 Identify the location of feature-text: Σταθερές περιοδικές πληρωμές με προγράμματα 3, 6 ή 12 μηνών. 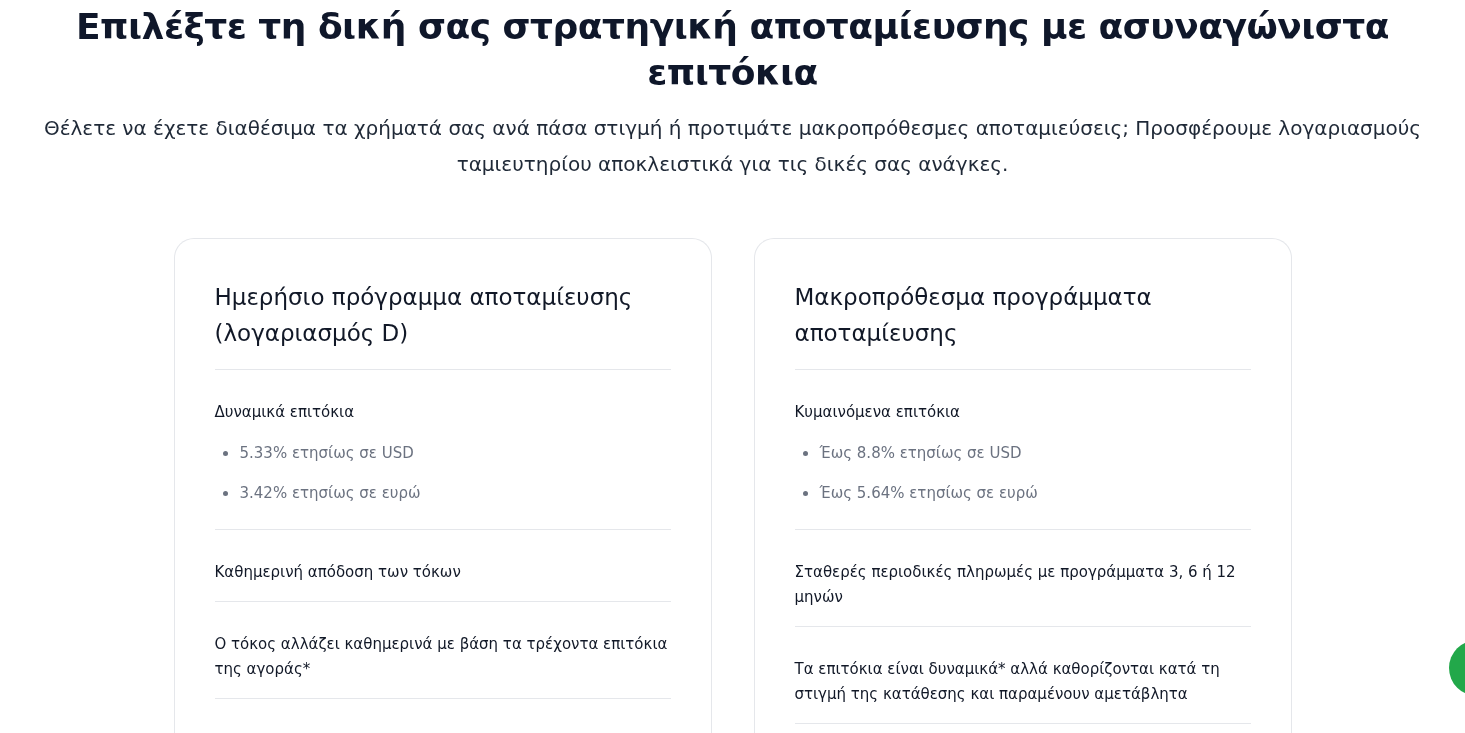
(1015, 585).